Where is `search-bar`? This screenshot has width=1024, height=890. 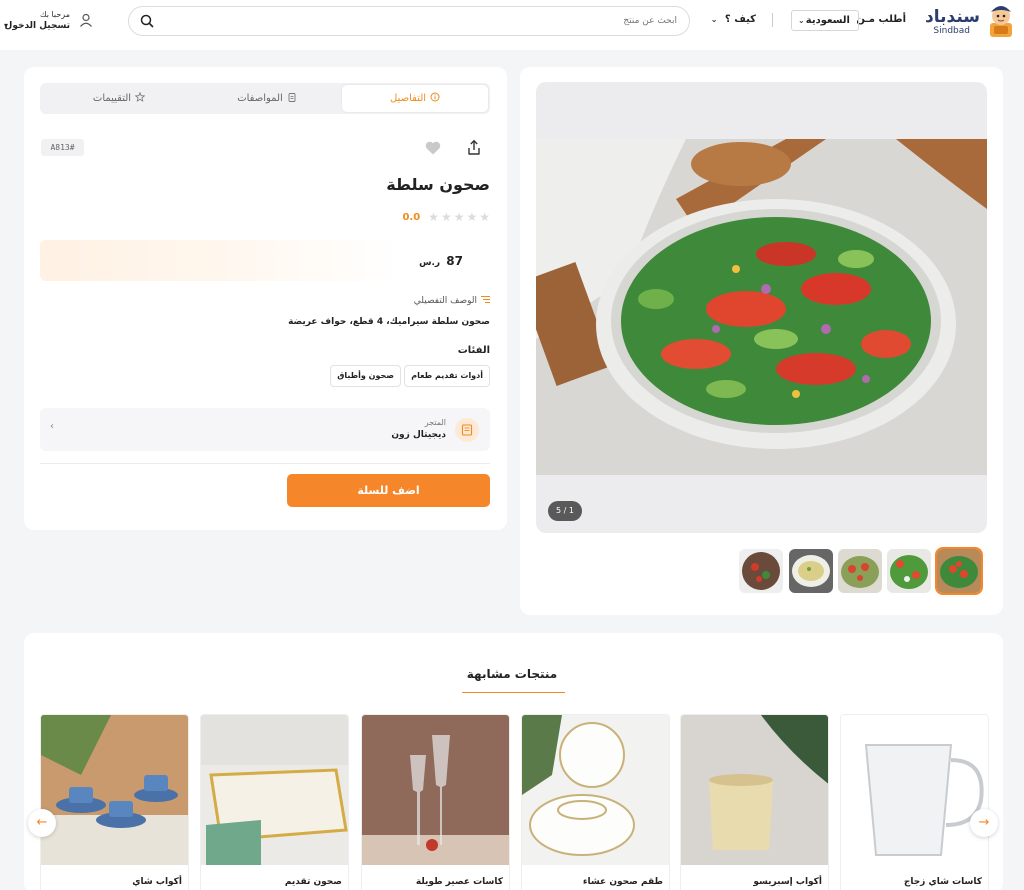
search-bar is located at coordinates (409, 21).